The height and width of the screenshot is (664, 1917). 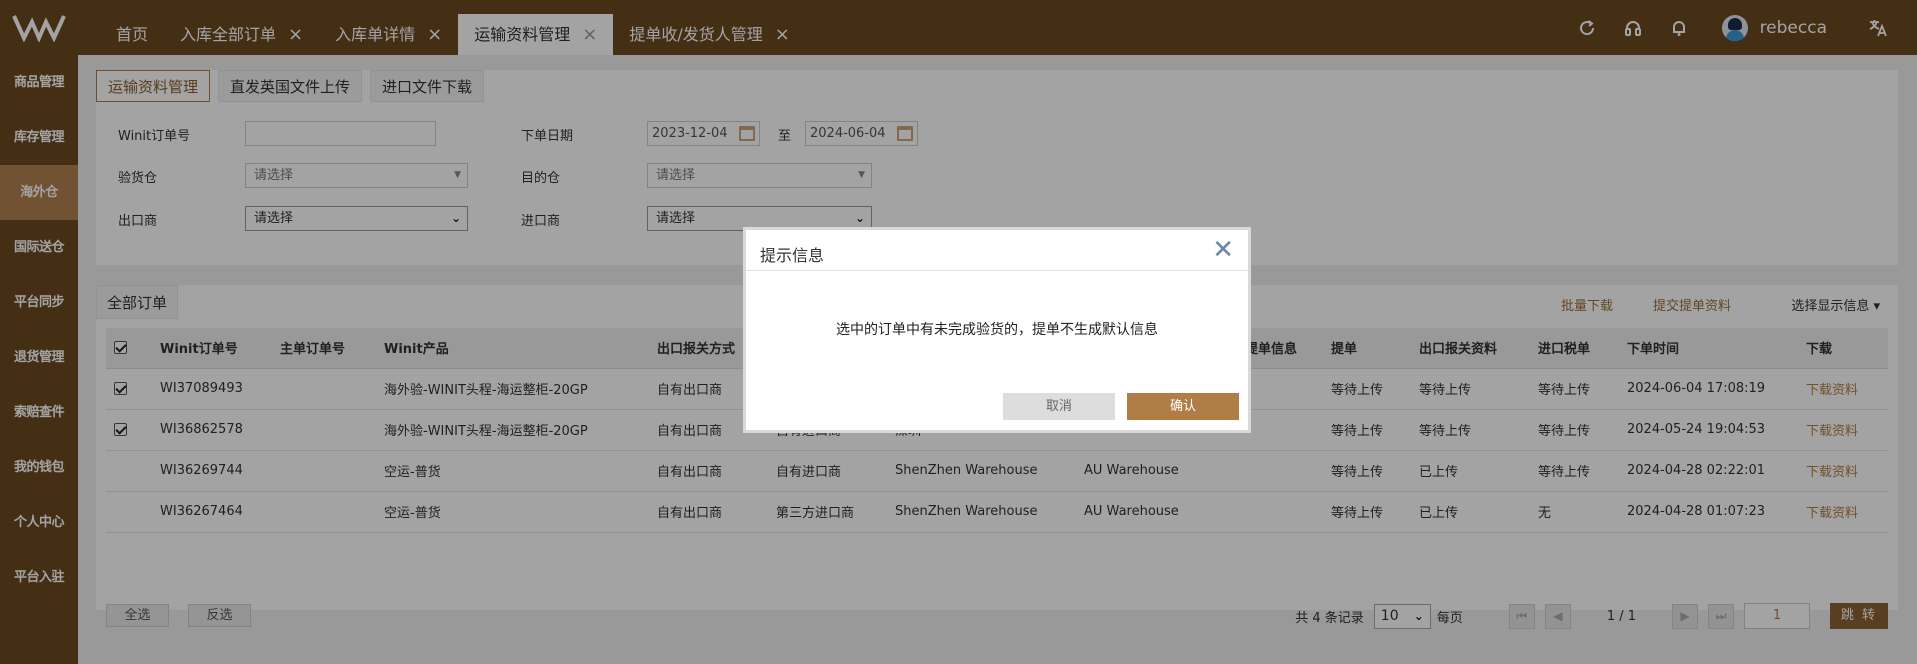 I want to click on dialog-message: 选中的订单中有未完成验货的，提单不生成默认信息, so click(x=997, y=330).